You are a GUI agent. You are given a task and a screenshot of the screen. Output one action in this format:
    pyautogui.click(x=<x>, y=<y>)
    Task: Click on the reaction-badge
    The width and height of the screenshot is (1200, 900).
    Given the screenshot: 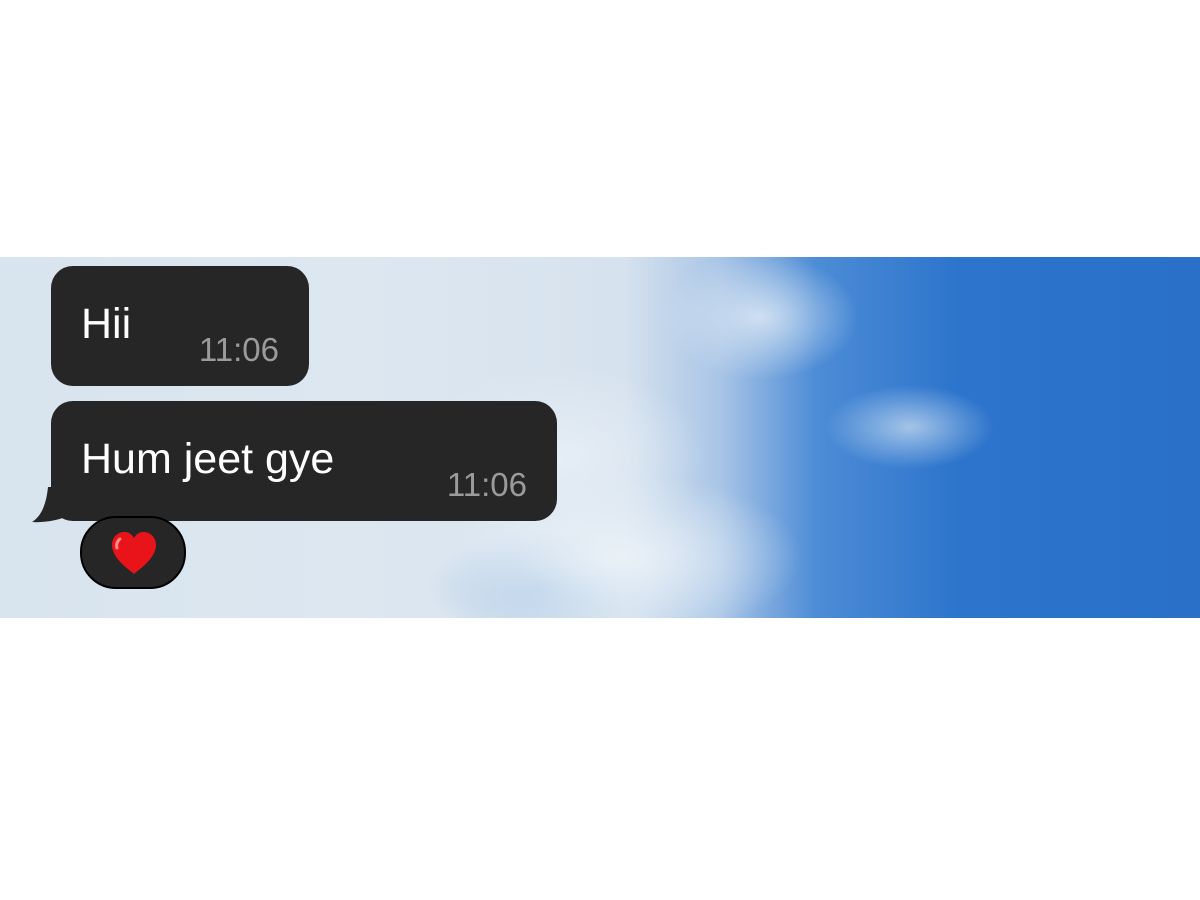 What is the action you would take?
    pyautogui.click(x=133, y=552)
    